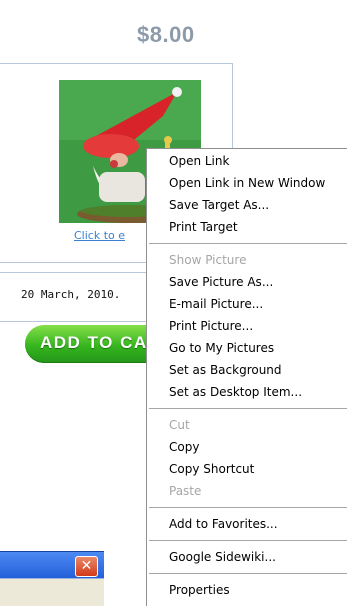  I want to click on dialog-titlebar: ✕, so click(52, 564).